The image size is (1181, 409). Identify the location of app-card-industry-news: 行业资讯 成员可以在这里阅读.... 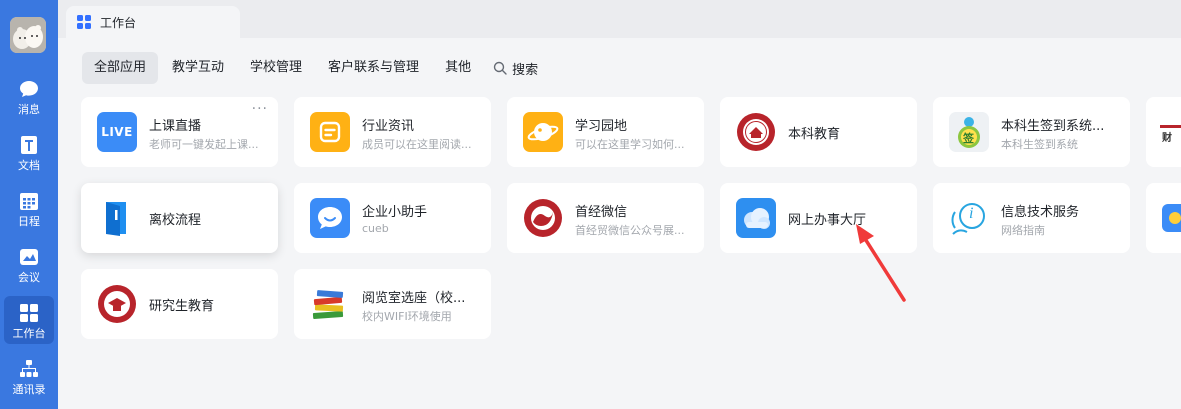
(392, 132).